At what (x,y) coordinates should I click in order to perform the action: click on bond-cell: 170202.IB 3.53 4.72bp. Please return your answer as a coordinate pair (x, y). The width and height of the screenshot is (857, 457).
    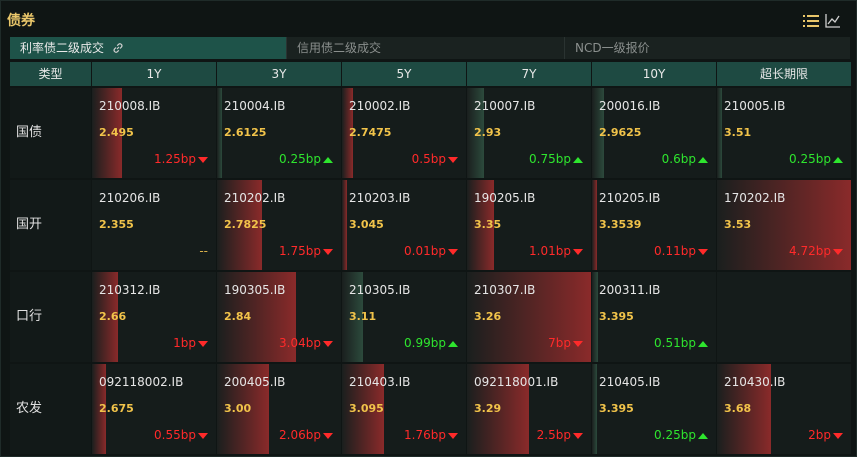
    Looking at the image, I should click on (784, 225).